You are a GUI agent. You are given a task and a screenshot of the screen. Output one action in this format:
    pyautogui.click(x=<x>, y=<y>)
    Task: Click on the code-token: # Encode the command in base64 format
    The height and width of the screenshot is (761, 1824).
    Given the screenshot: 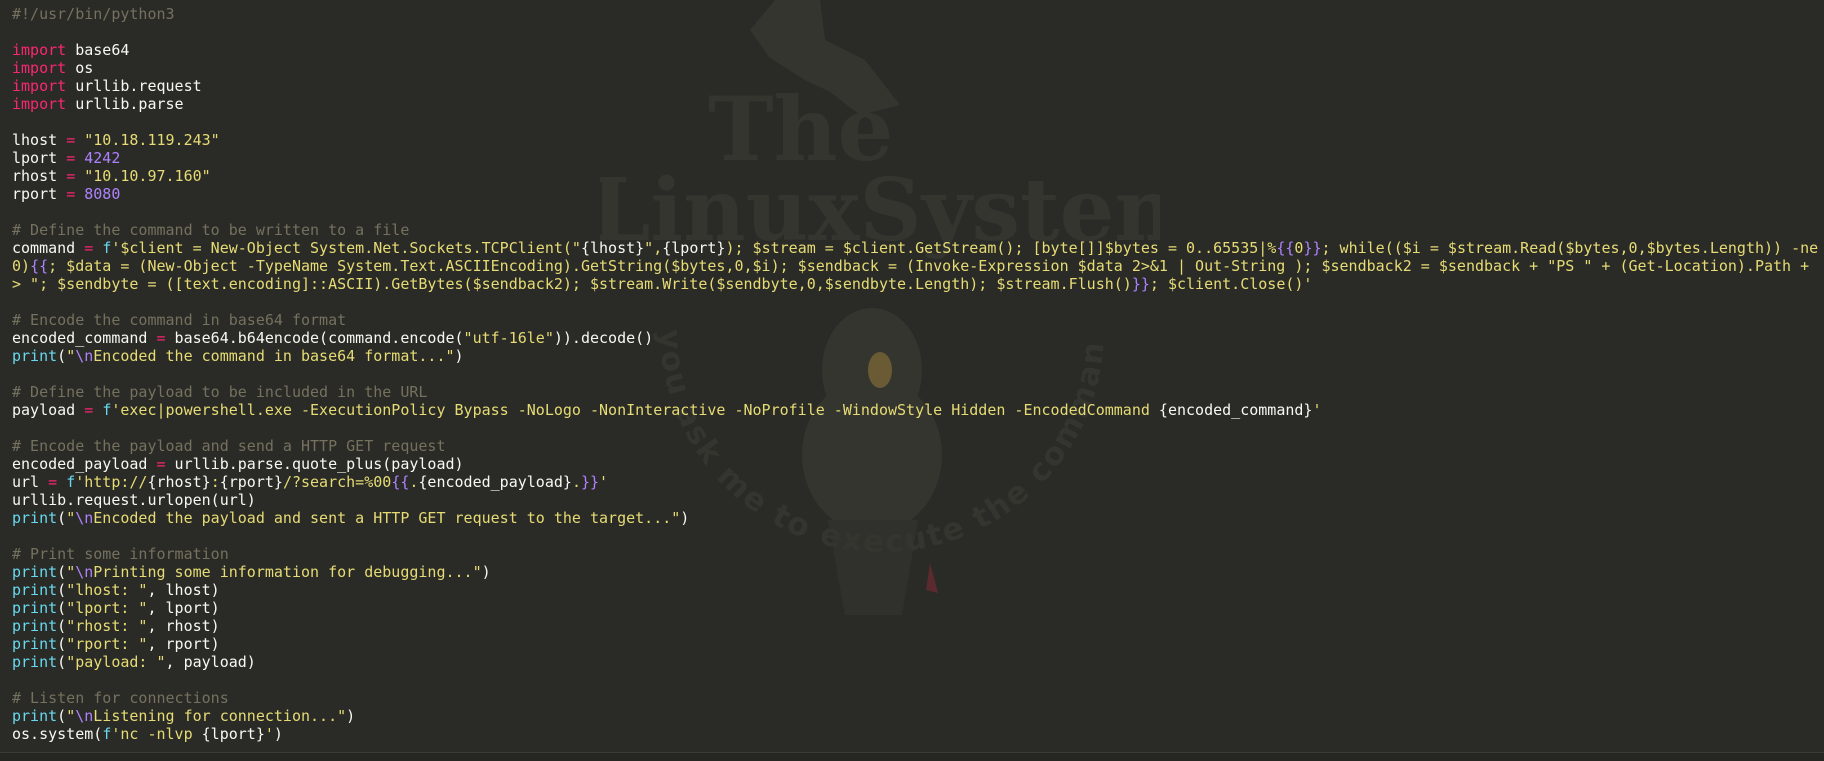 What is the action you would take?
    pyautogui.click(x=179, y=320)
    